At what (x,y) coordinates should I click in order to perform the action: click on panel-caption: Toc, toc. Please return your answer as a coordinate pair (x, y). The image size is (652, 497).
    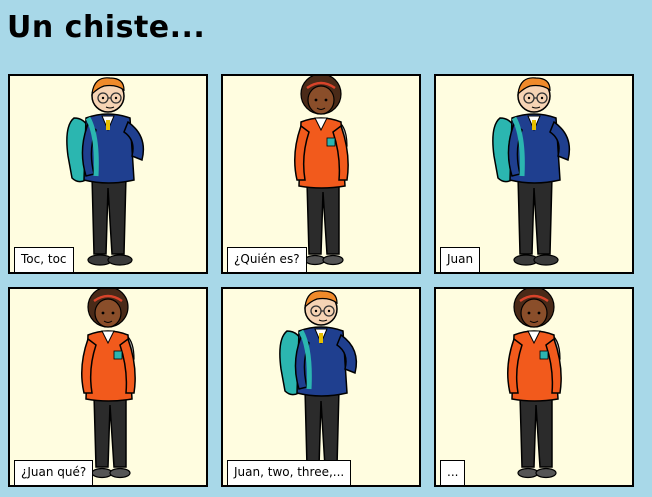
    Looking at the image, I should click on (44, 259).